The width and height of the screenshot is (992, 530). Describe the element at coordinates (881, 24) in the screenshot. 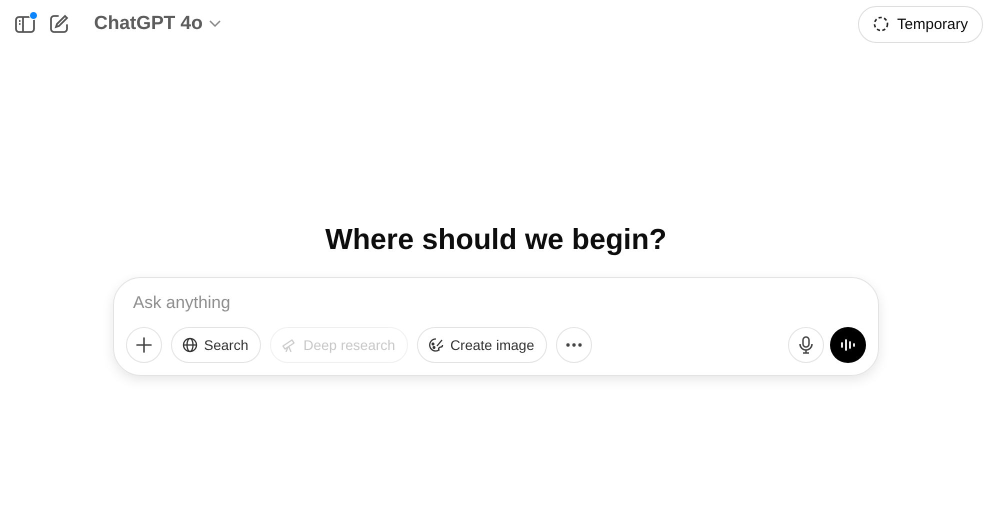

I see `dashed-circle-icon` at that location.